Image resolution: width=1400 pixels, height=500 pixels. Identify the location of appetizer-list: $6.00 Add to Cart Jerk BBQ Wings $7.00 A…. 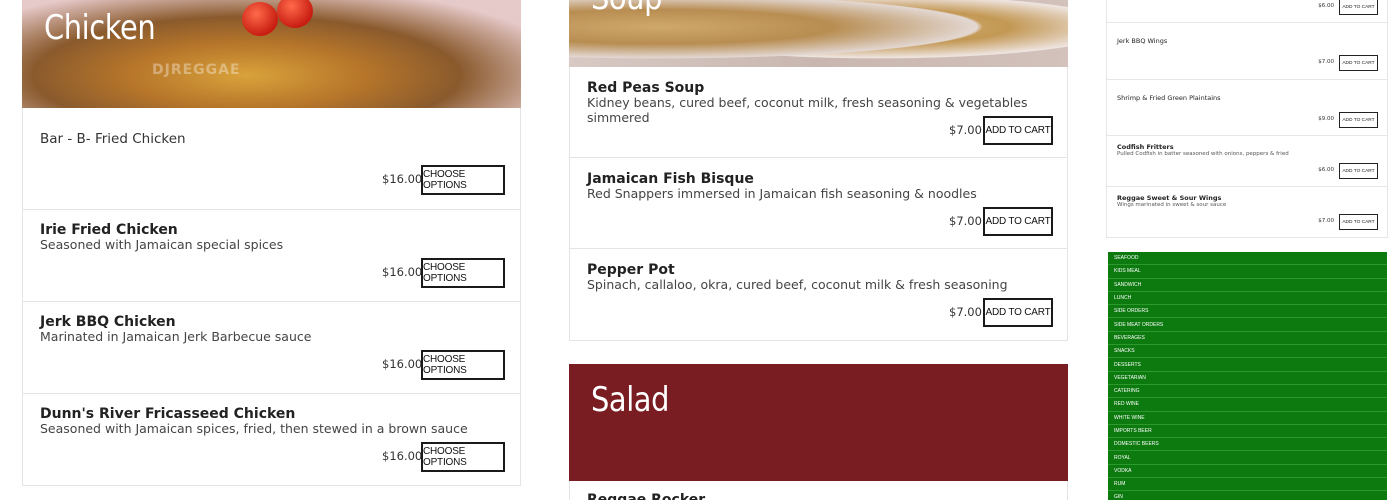
(1247, 119).